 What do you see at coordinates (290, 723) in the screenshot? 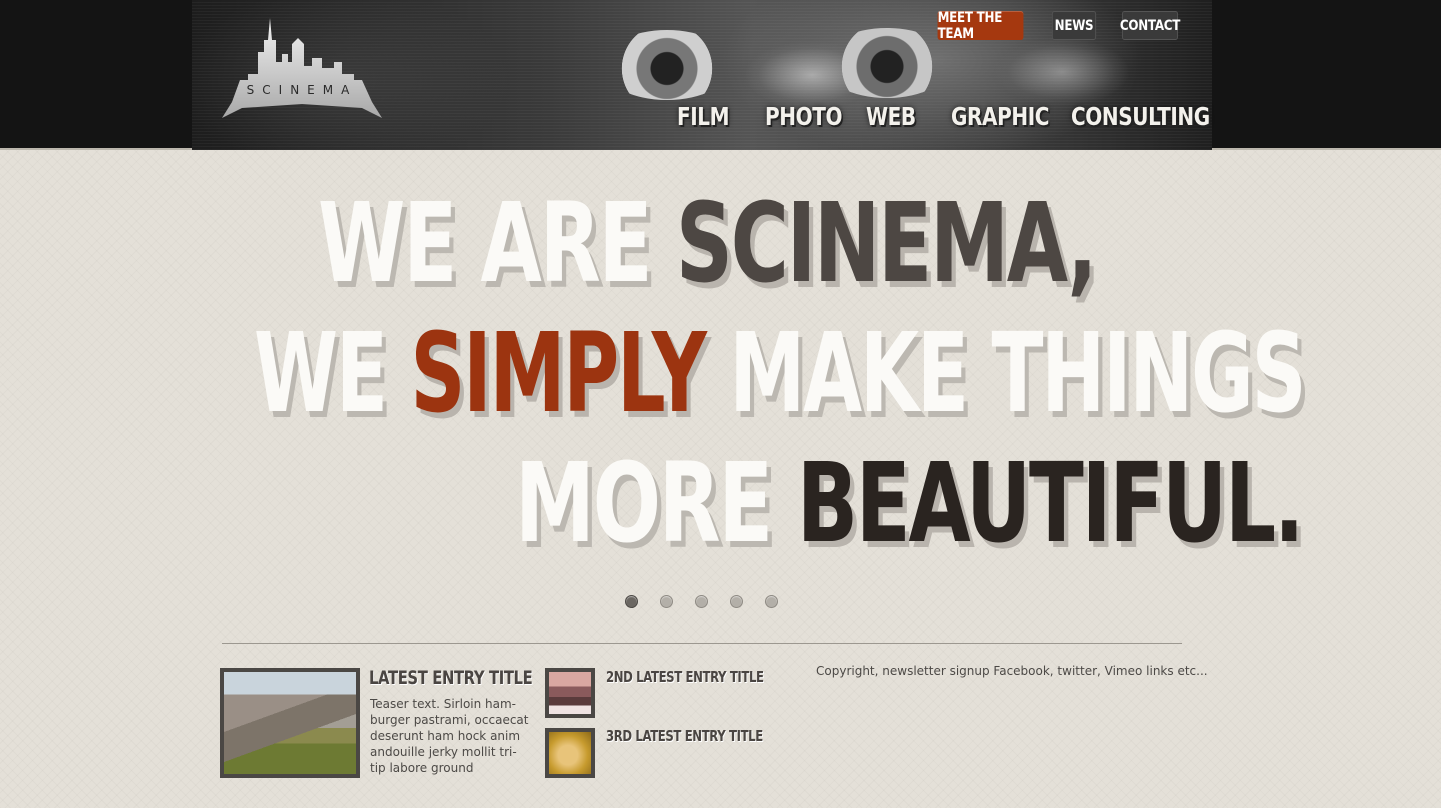
I see `latest-entry-thumbnail` at bounding box center [290, 723].